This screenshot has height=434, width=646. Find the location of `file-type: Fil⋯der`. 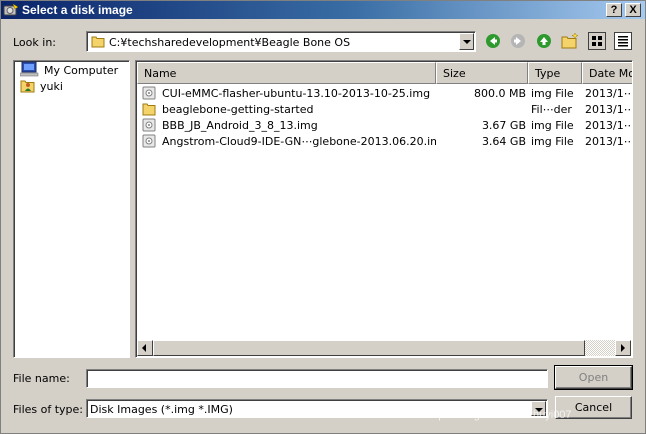

file-type: Fil⋯der is located at coordinates (551, 109).